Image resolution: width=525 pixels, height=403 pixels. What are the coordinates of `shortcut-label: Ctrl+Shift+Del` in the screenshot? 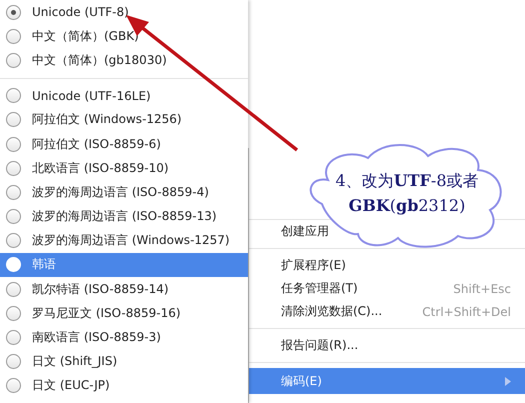 It's located at (466, 311).